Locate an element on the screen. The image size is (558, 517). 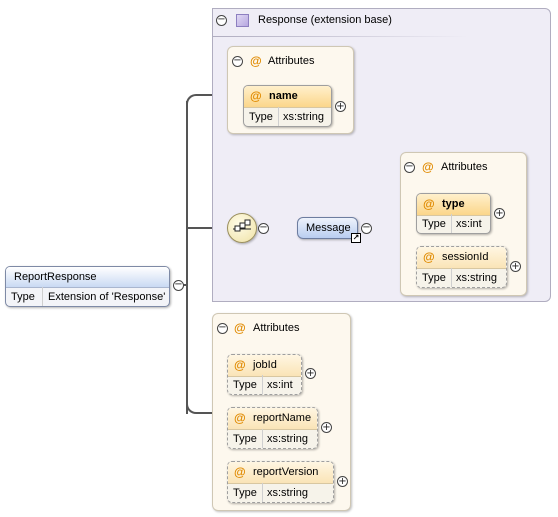
complex-type-icon is located at coordinates (242, 20).